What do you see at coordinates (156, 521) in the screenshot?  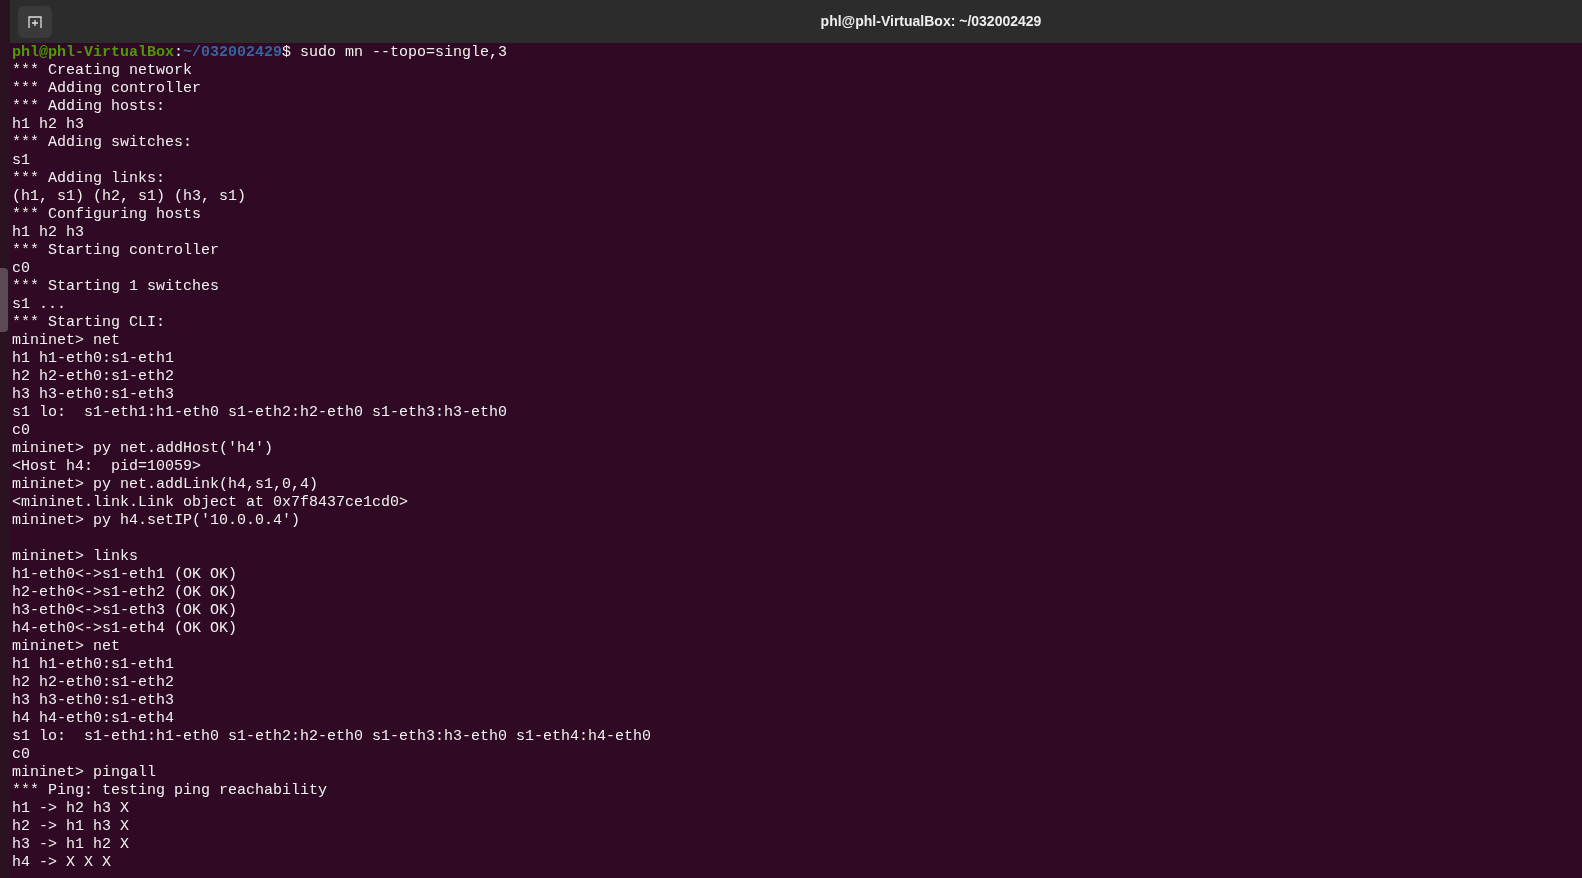 I see `terminal-line: mininet> py h4.setIP('10.0.0.4')` at bounding box center [156, 521].